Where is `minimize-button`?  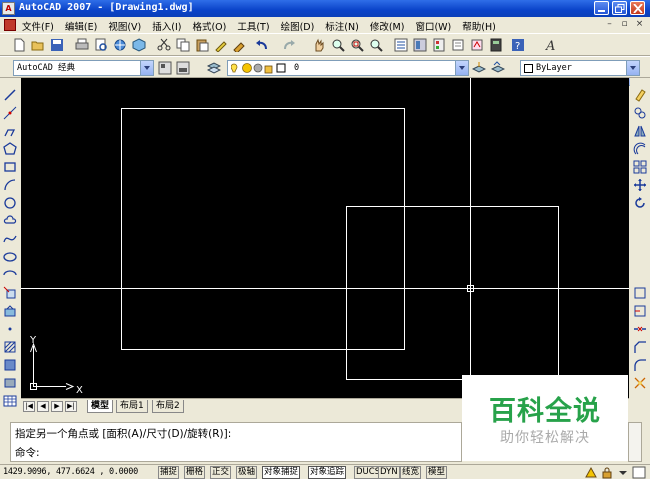
minimize-button is located at coordinates (601, 8).